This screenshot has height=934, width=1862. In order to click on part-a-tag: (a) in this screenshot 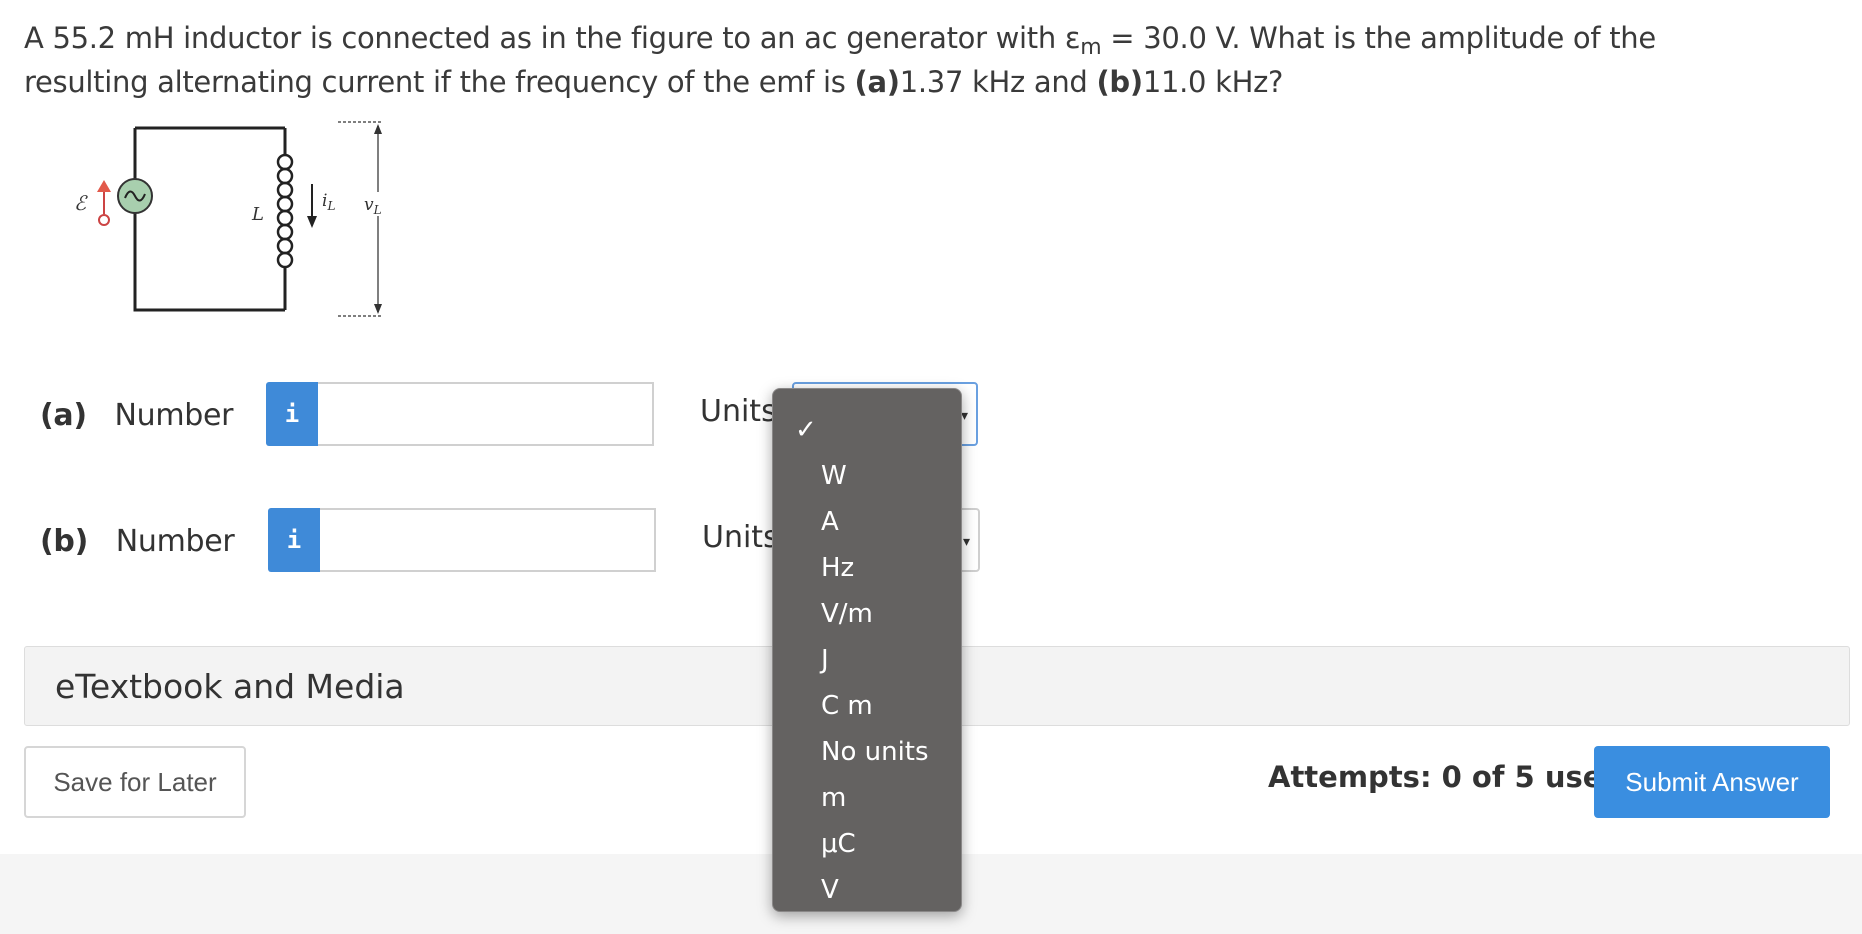, I will do `click(63, 415)`.